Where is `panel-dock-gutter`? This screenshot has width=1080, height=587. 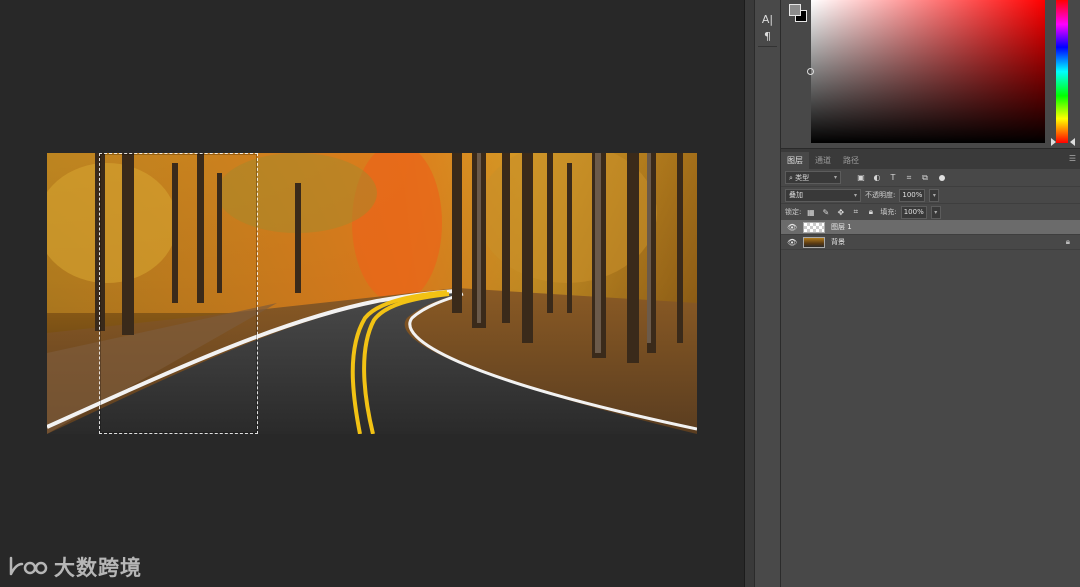 panel-dock-gutter is located at coordinates (749, 293).